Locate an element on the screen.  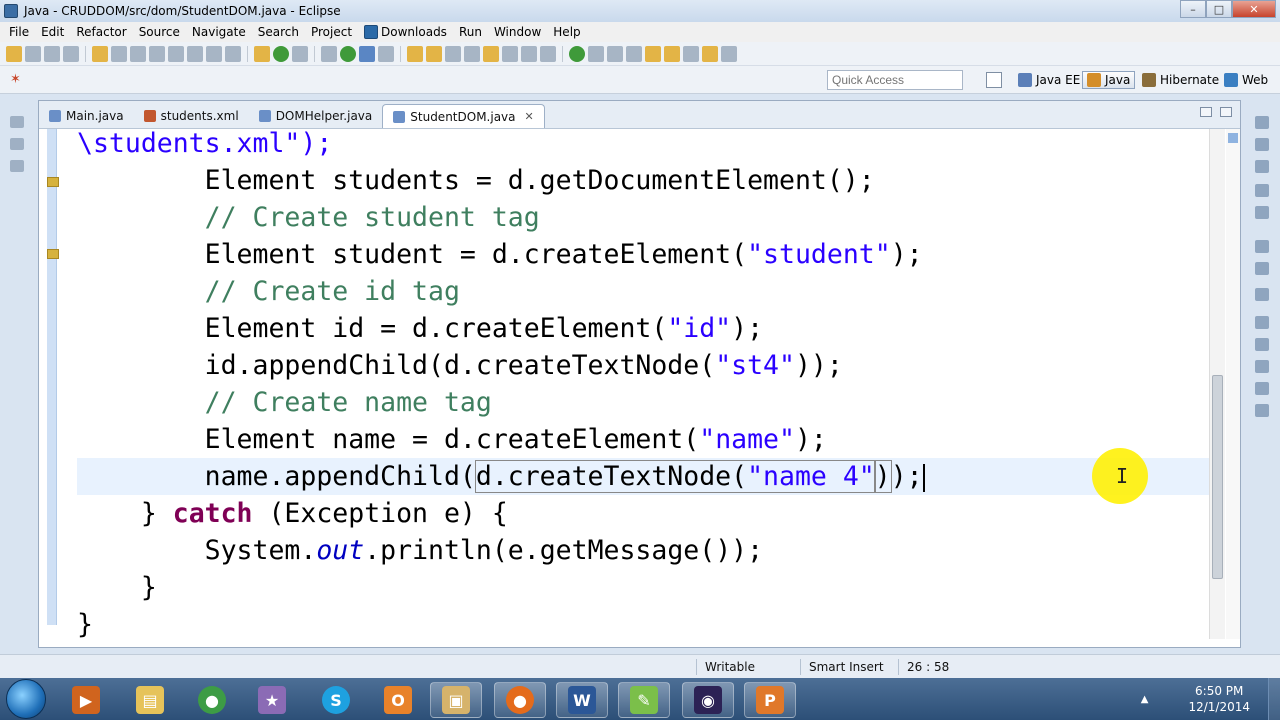
external-tools-icon is located at coordinates (386, 53).